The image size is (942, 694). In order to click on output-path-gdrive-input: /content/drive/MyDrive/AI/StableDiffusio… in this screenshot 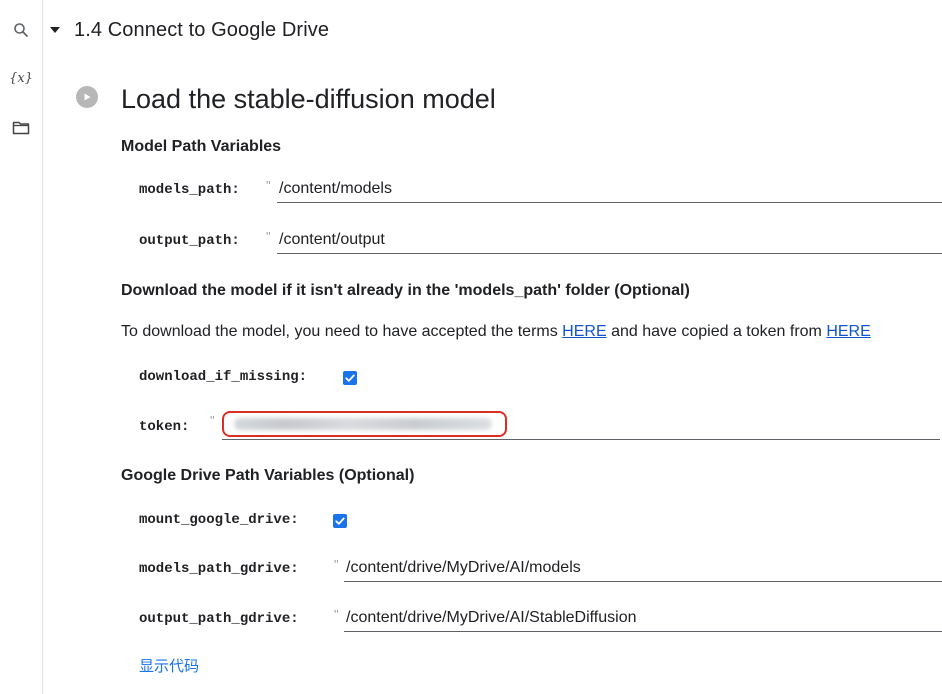, I will do `click(643, 619)`.